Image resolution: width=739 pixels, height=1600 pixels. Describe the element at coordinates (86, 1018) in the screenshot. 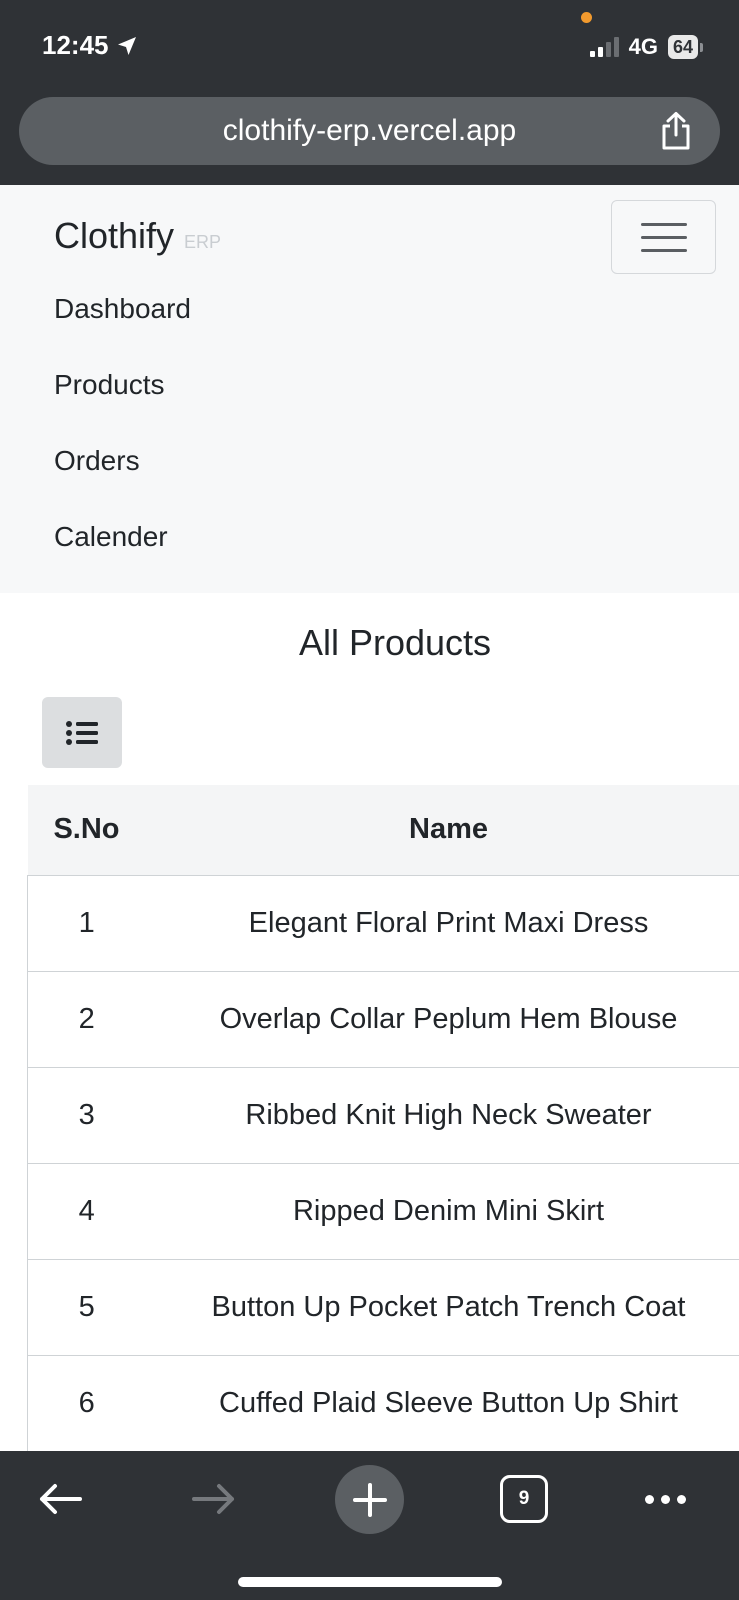

I see `cell-sno: 2` at that location.